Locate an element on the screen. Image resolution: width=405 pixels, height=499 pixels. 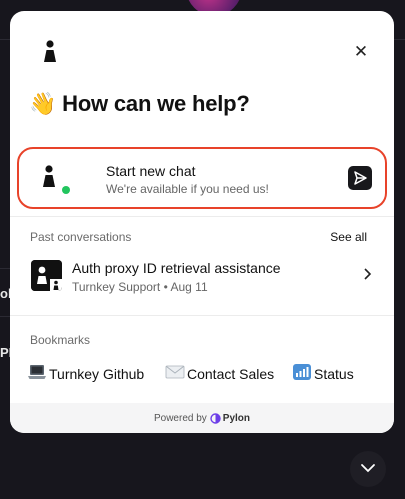
bookmark-contact-sales: Contact Sales is located at coordinates (219, 373).